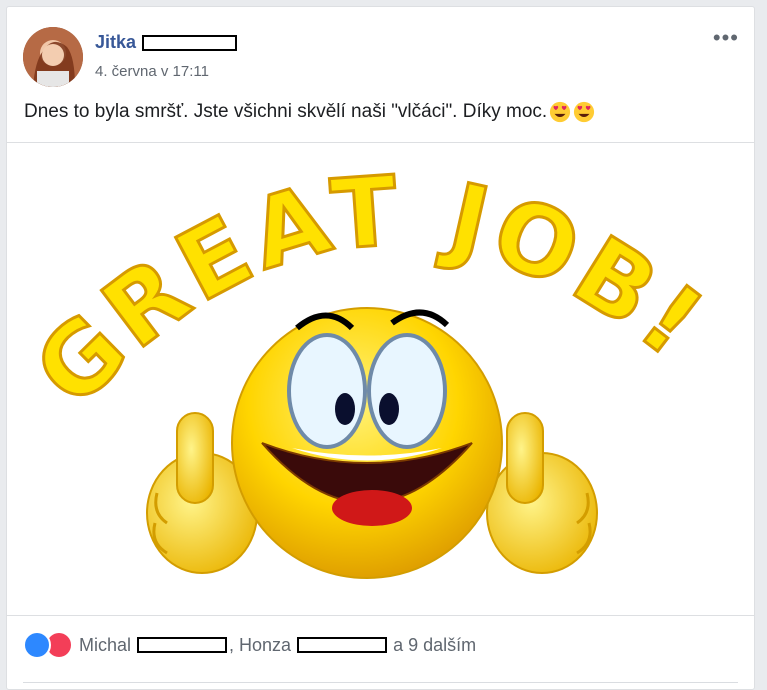  I want to click on avatar, so click(53, 57).